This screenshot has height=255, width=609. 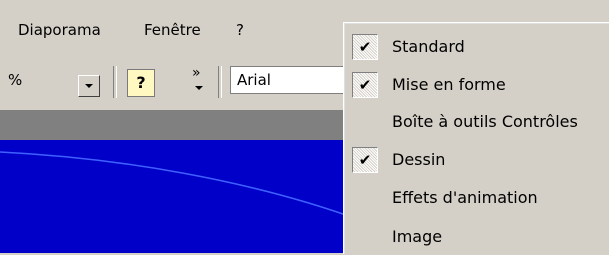 I want to click on menu-item-label: Boîte à outils Contrôles, so click(x=485, y=121).